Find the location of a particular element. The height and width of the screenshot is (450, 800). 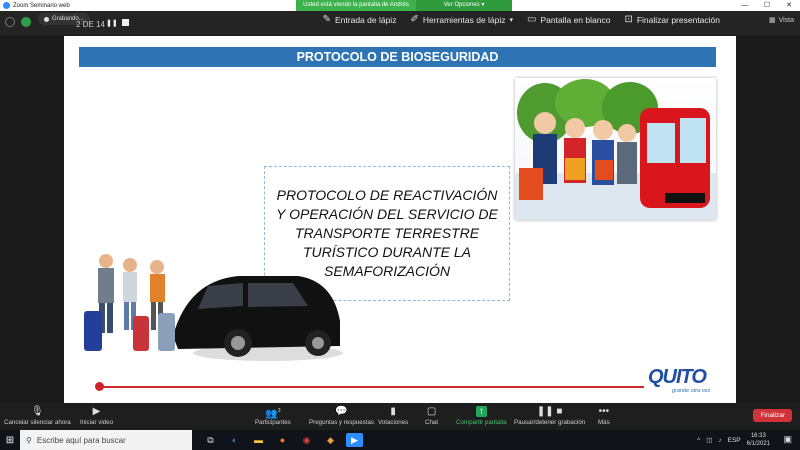

quito-logo-text: QUITO is located at coordinates (677, 377).